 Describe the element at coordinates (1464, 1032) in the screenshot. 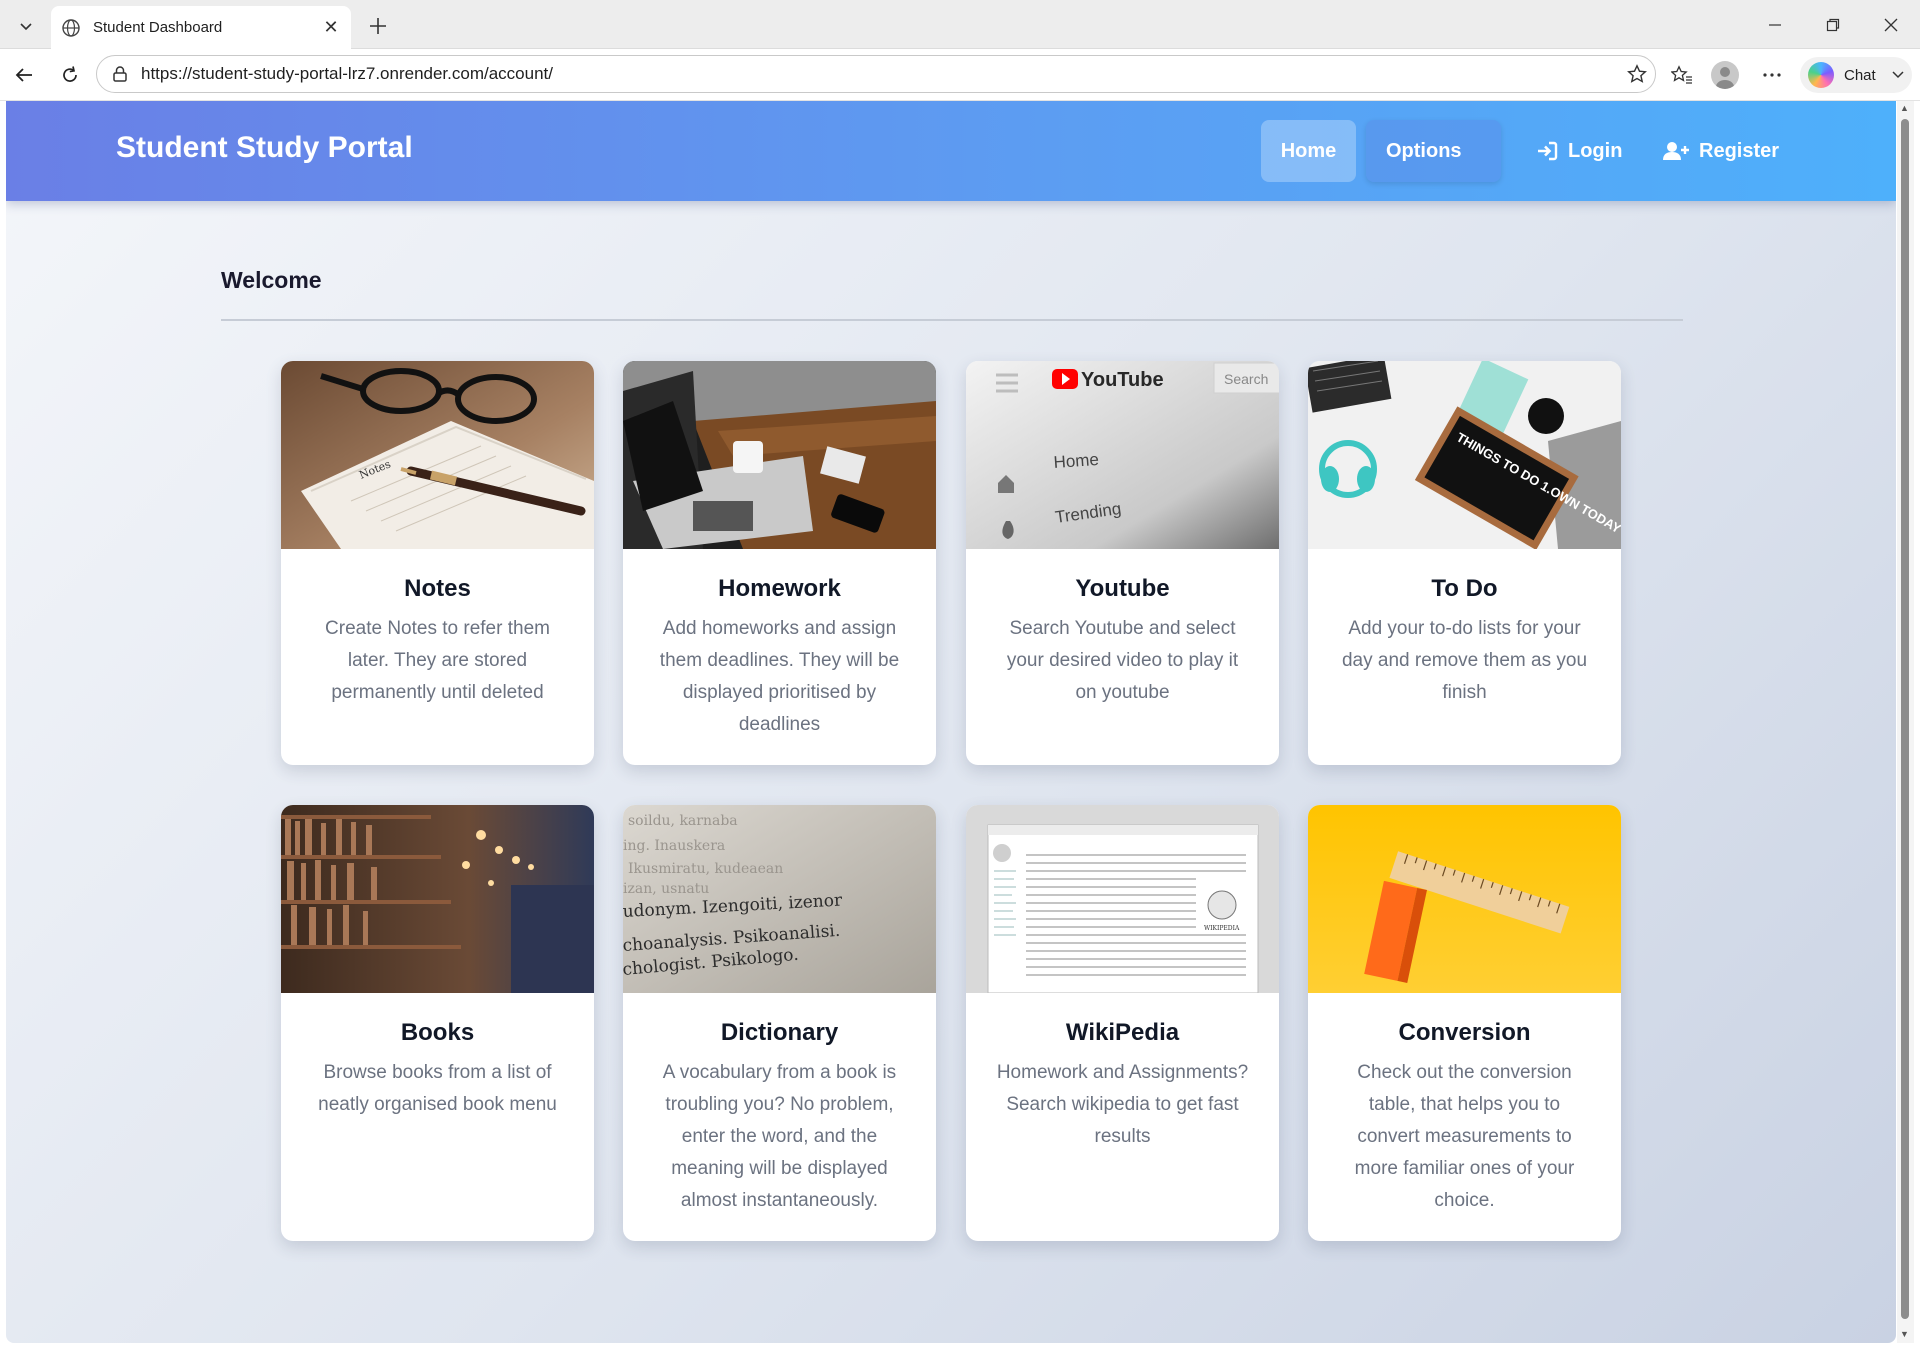

I see `card-title: Conversion` at that location.